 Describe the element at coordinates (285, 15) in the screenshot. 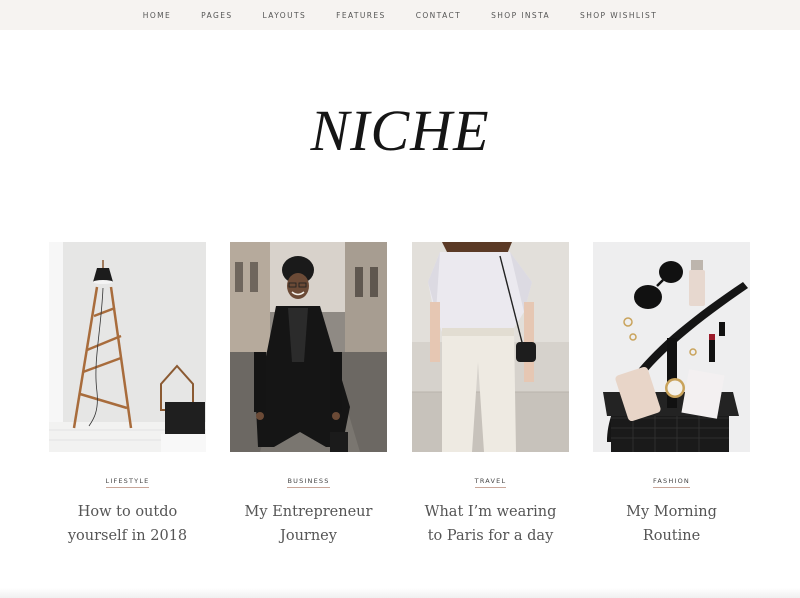

I see `nav-item-layouts: LAYOUTS` at that location.